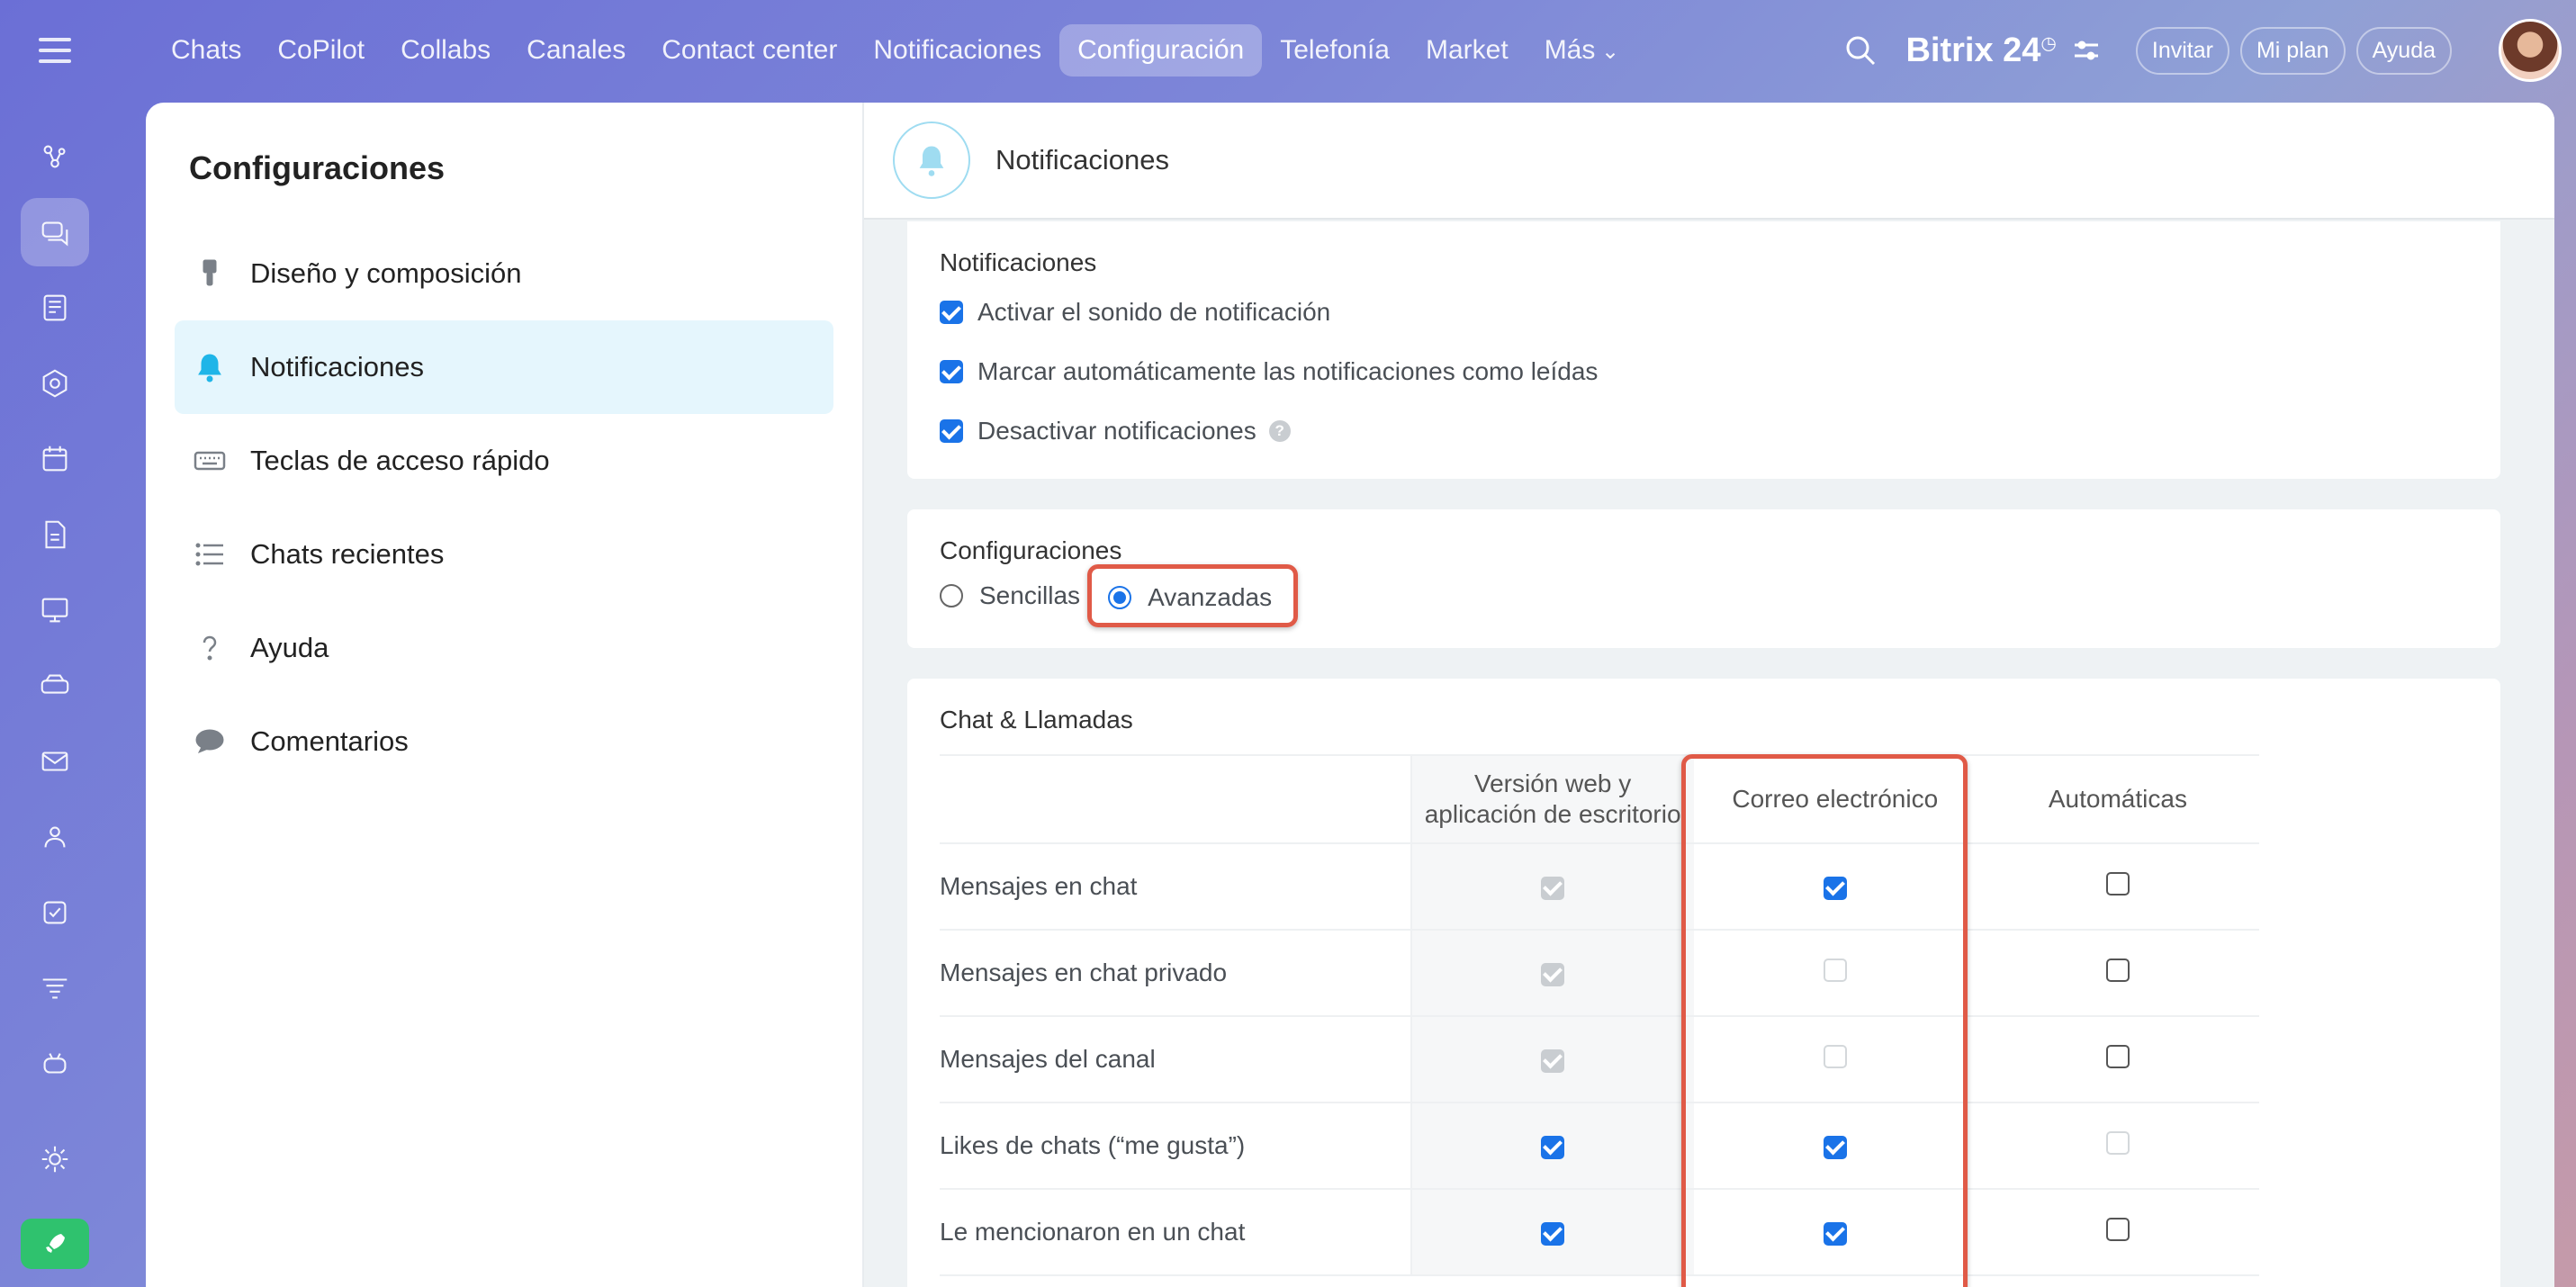  I want to click on table-row: Likes de chats (“me gusta”), so click(1599, 1146).